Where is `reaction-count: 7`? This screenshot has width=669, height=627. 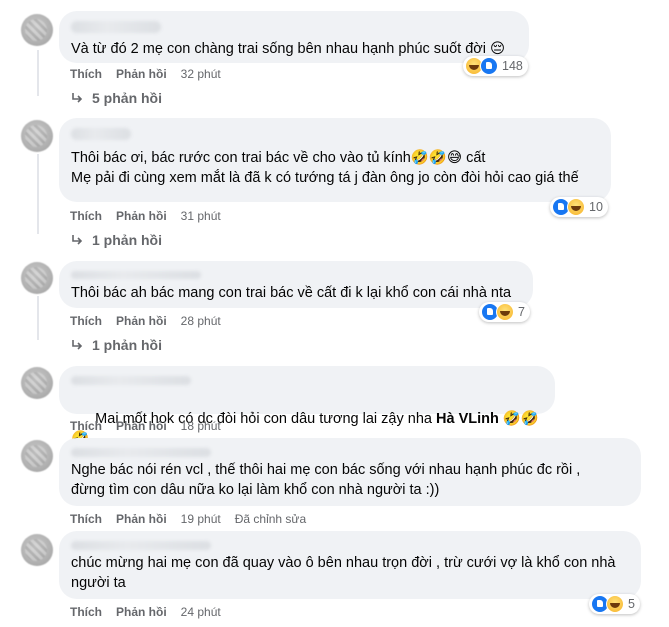
reaction-count: 7 is located at coordinates (521, 312).